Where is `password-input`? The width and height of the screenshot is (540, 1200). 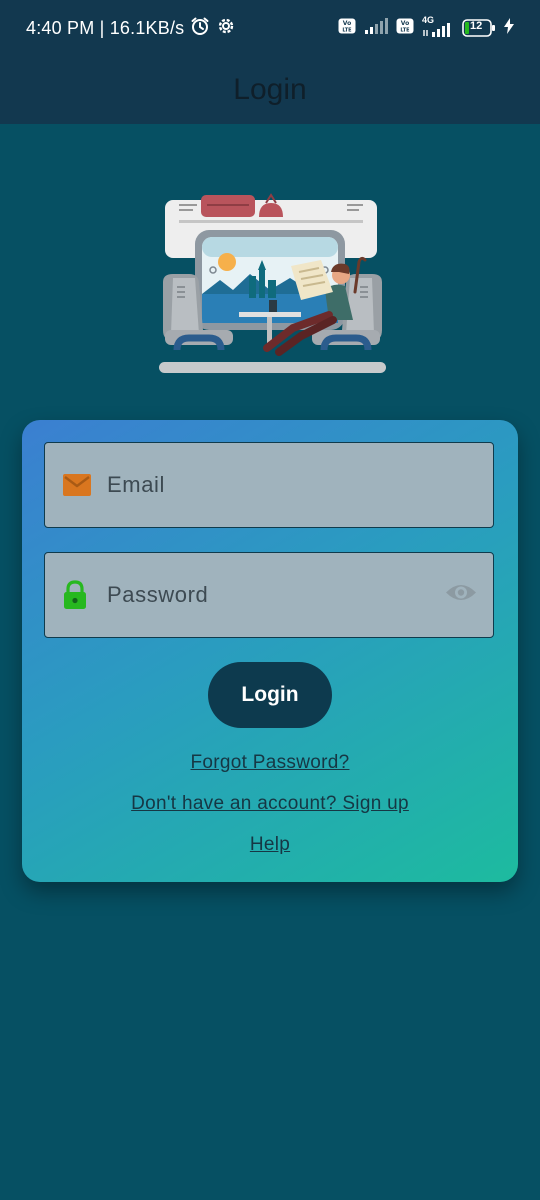 password-input is located at coordinates (267, 595).